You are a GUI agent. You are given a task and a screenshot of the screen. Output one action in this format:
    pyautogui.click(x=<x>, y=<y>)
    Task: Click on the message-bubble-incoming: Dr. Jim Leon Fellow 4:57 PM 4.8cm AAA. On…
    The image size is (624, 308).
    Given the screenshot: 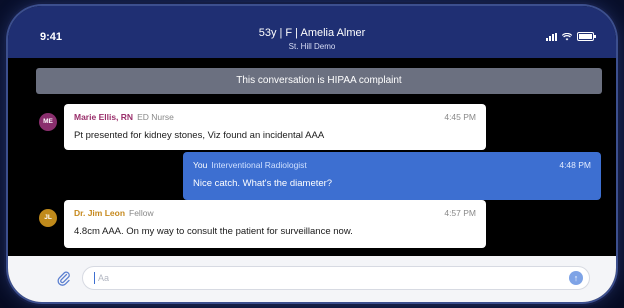 What is the action you would take?
    pyautogui.click(x=275, y=224)
    